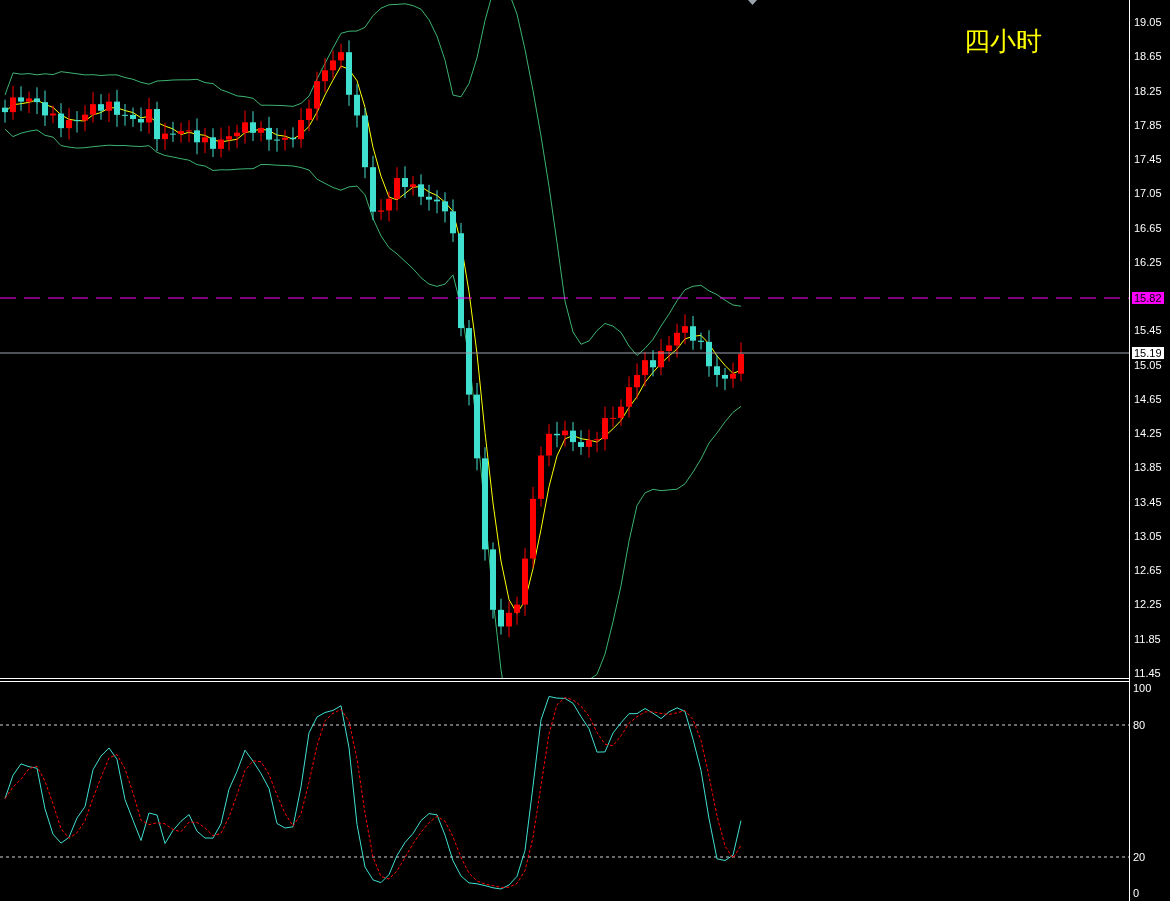 The width and height of the screenshot is (1170, 901). I want to click on timeframe-label: 四小时, so click(1003, 41).